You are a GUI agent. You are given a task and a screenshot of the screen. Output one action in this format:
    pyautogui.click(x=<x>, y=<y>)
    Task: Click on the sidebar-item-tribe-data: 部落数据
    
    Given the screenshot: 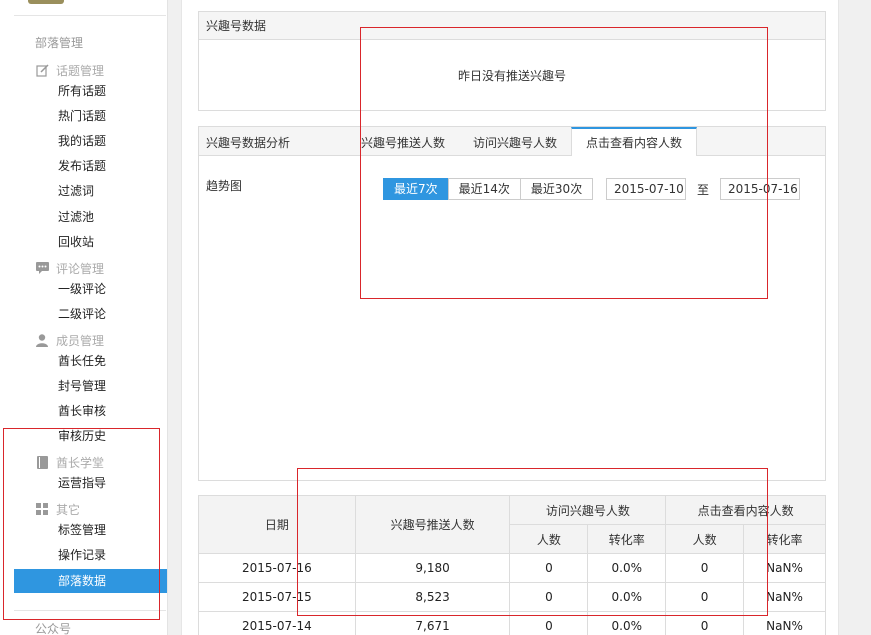 What is the action you would take?
    pyautogui.click(x=90, y=581)
    